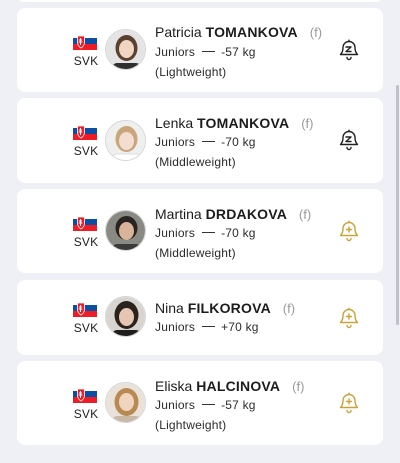  What do you see at coordinates (200, 1) in the screenshot?
I see `previous-card-edge` at bounding box center [200, 1].